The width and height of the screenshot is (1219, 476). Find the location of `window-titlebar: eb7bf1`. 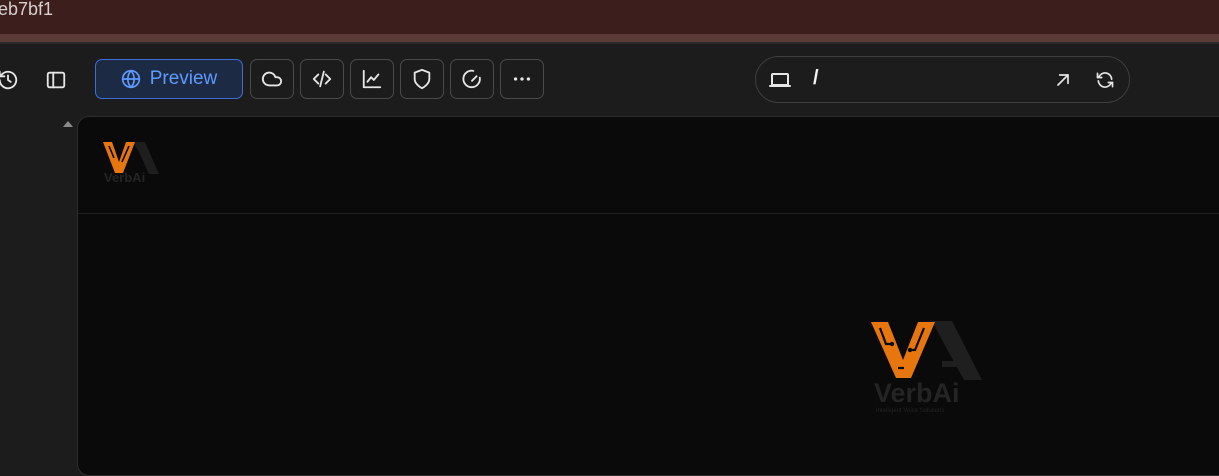

window-titlebar: eb7bf1 is located at coordinates (609, 17).